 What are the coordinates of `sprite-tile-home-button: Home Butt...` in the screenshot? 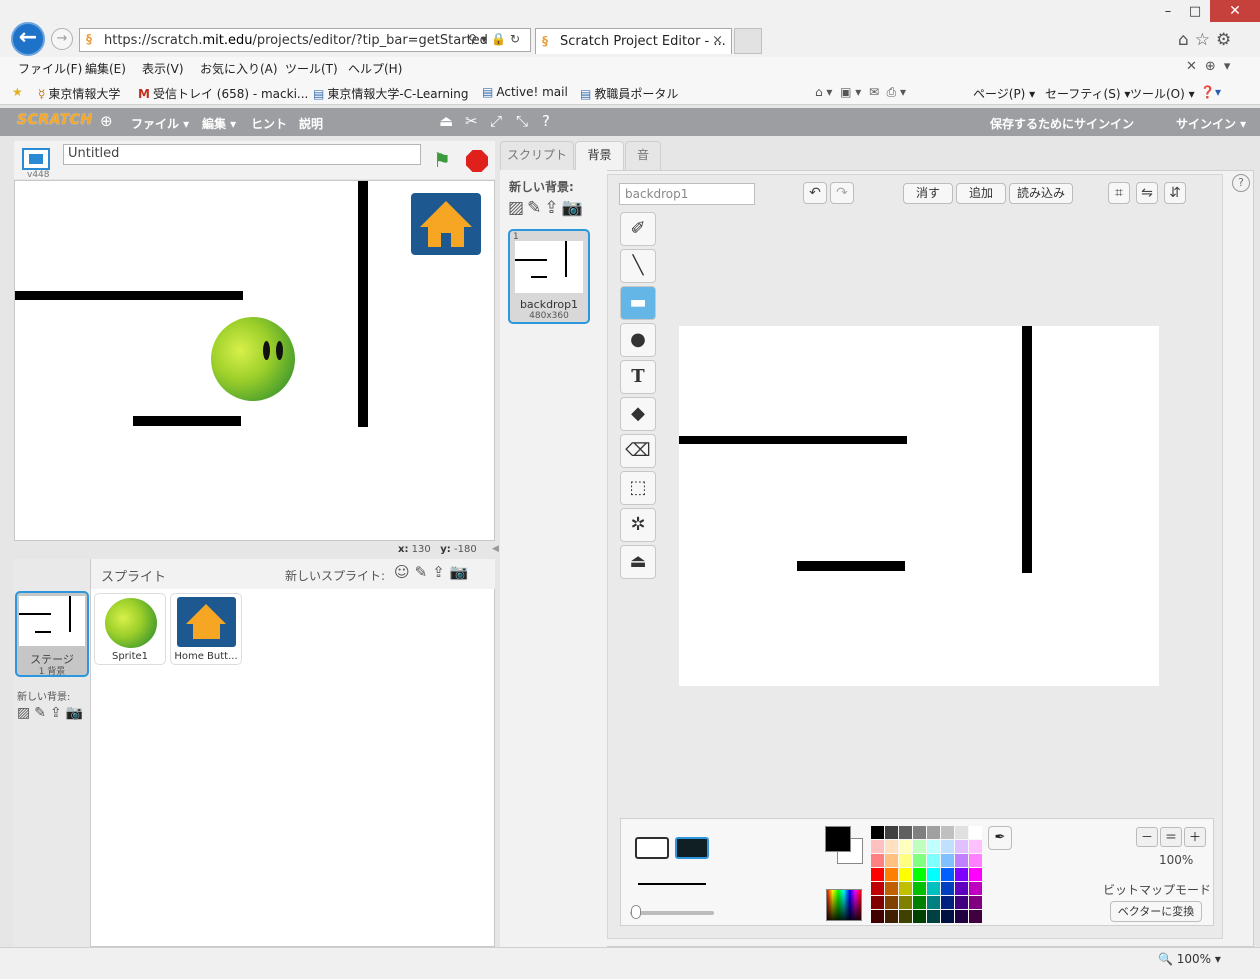 It's located at (206, 629).